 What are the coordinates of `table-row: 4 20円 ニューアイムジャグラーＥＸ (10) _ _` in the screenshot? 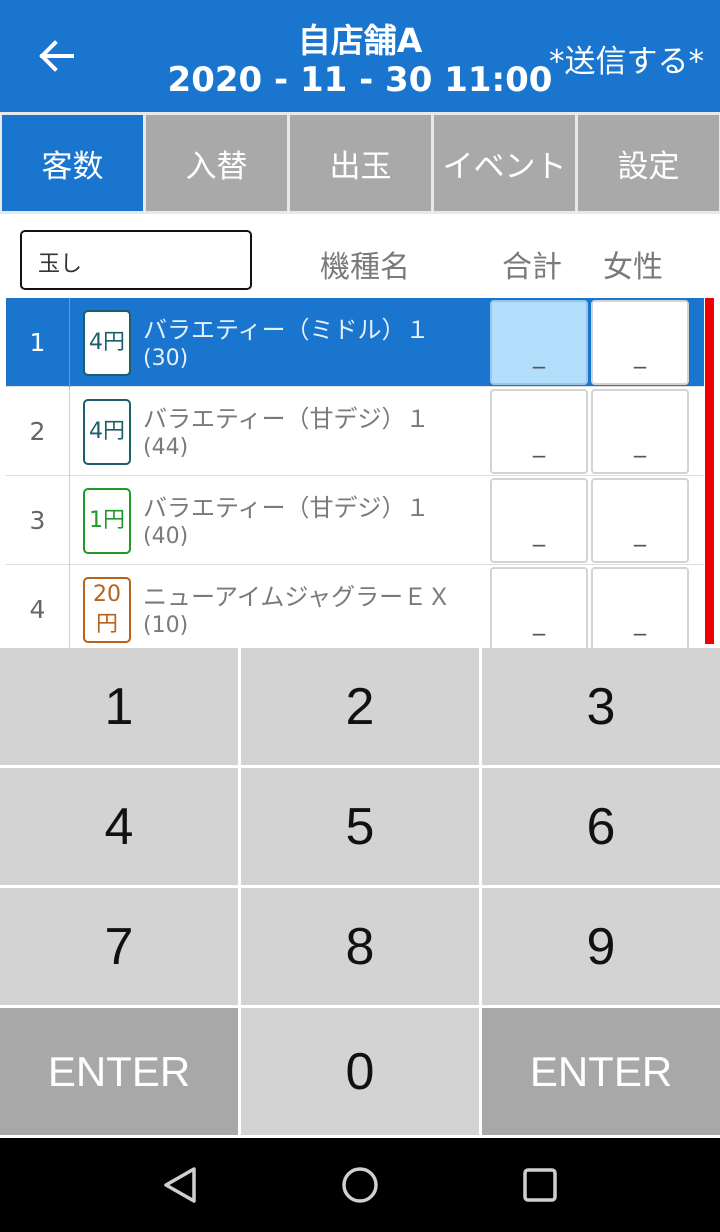 It's located at (355, 606).